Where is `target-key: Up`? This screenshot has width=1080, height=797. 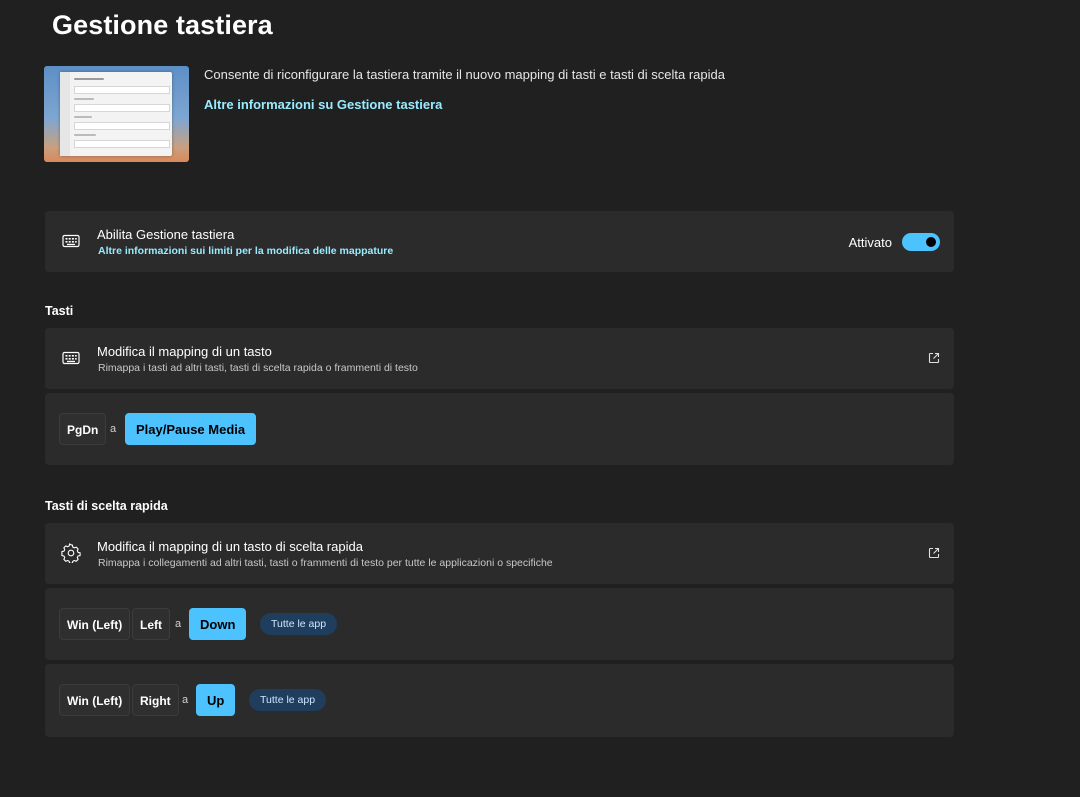
target-key: Up is located at coordinates (216, 700).